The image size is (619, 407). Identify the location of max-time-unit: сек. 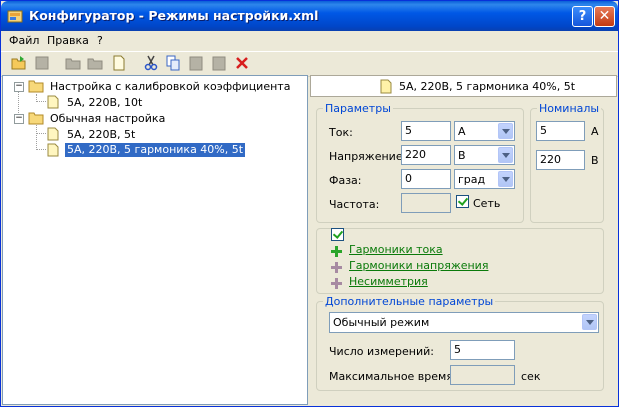
(531, 376).